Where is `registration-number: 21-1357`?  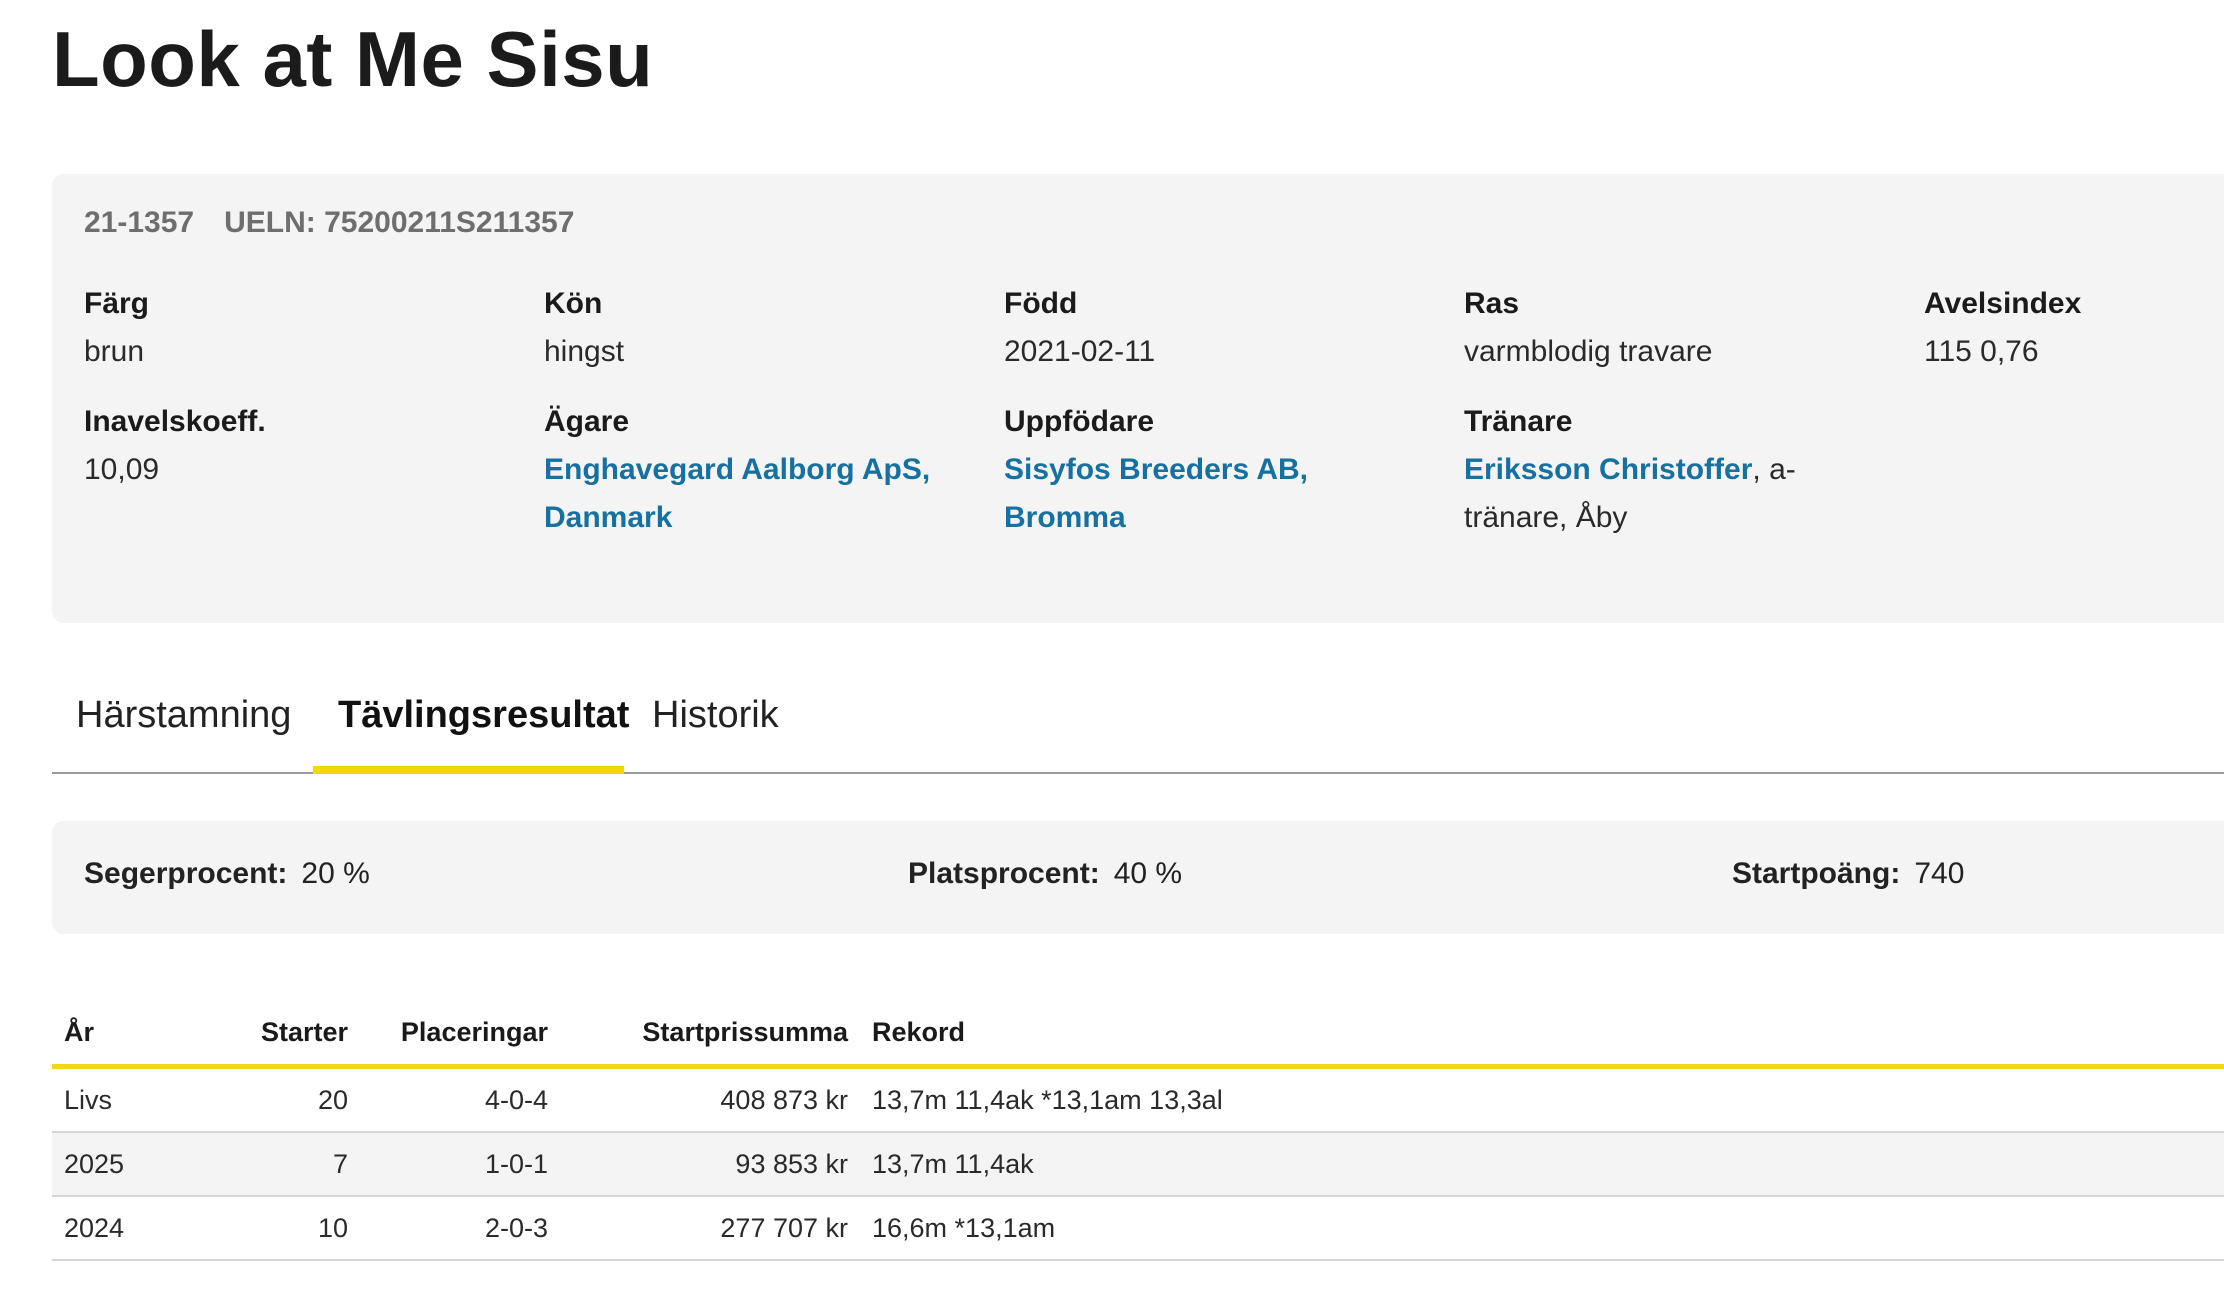
registration-number: 21-1357 is located at coordinates (139, 222).